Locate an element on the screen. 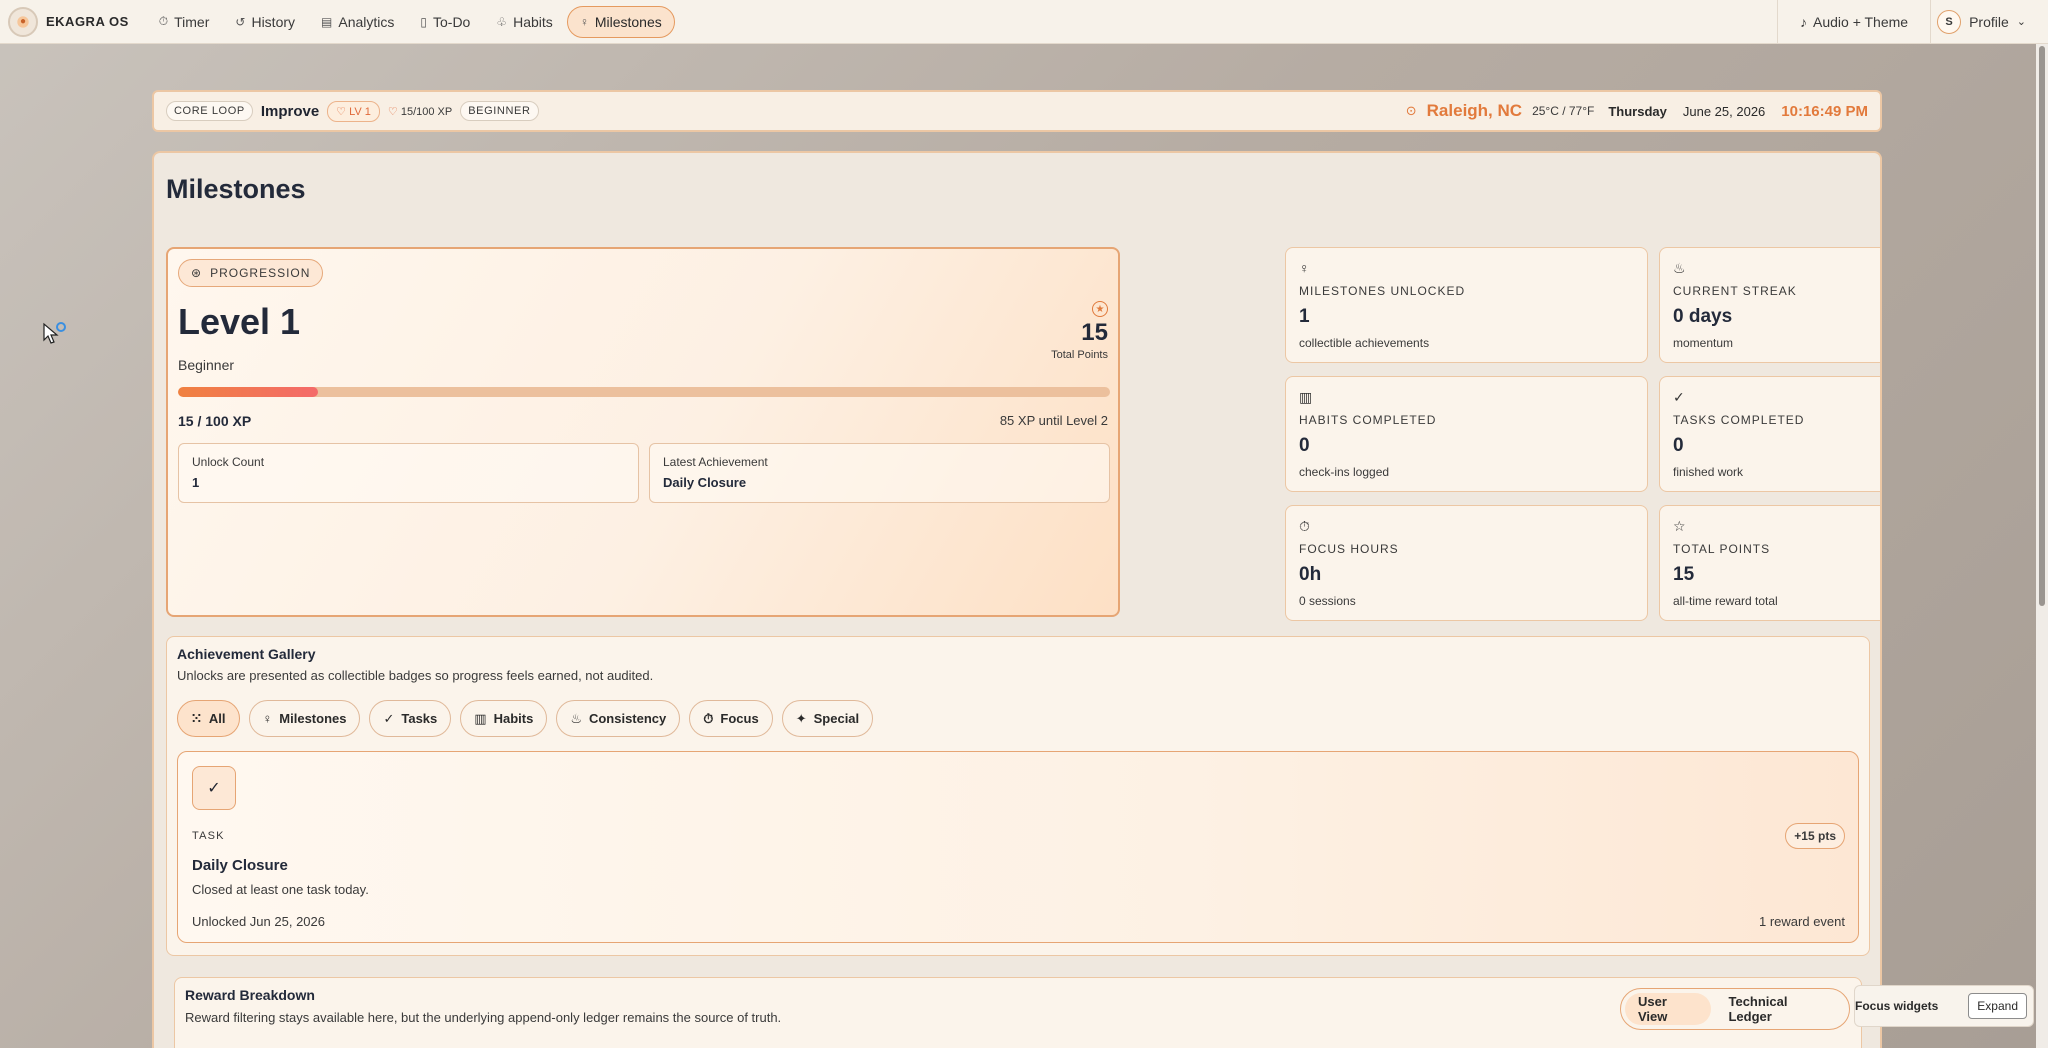 This screenshot has height=1048, width=2048. date-label: June 25, 2026 is located at coordinates (1724, 111).